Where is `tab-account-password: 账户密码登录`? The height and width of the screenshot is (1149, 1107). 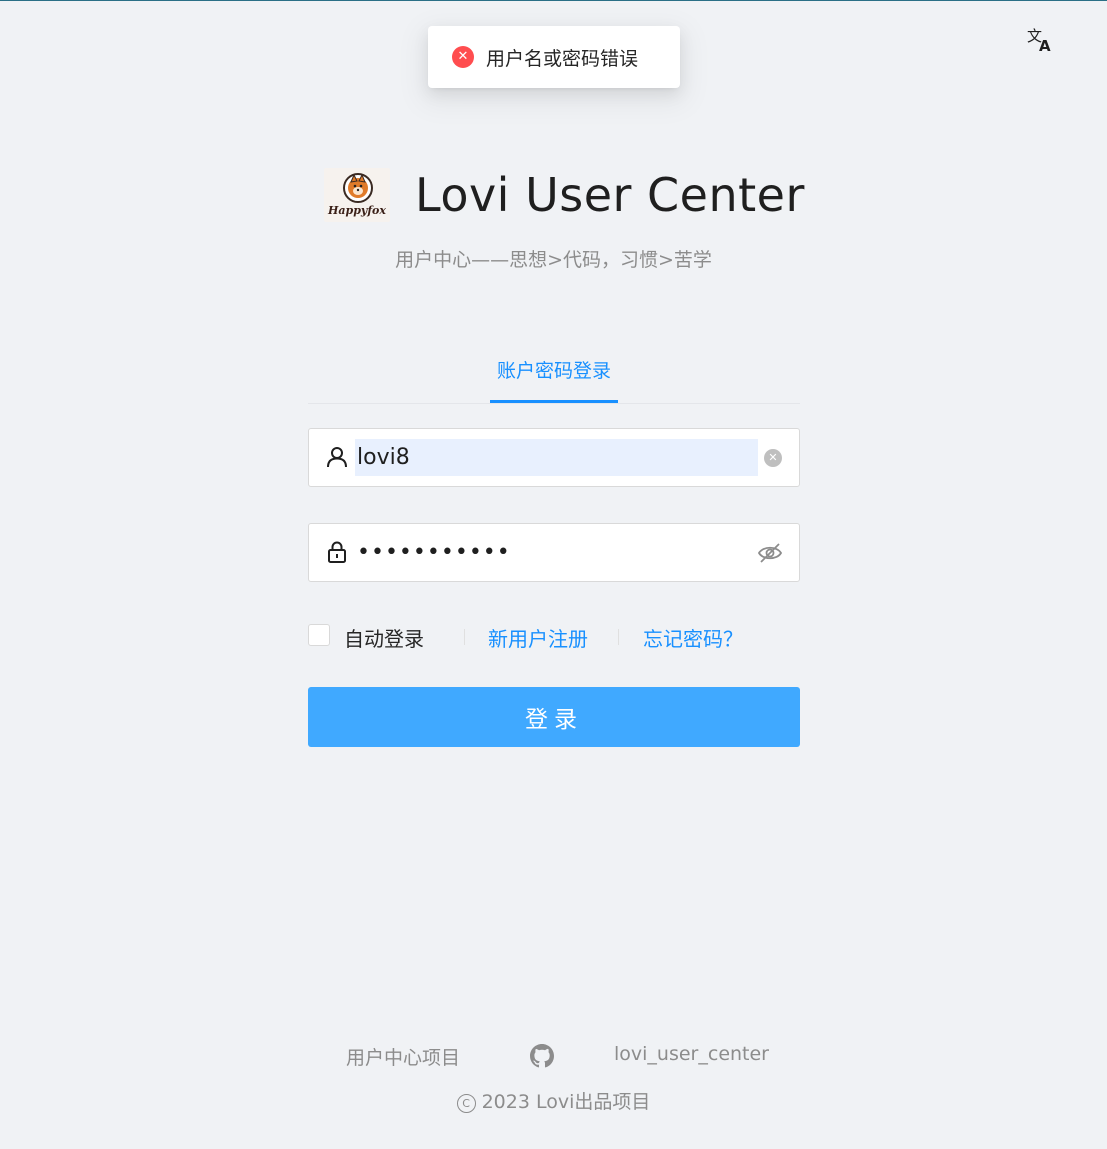
tab-account-password: 账户密码登录 is located at coordinates (554, 379).